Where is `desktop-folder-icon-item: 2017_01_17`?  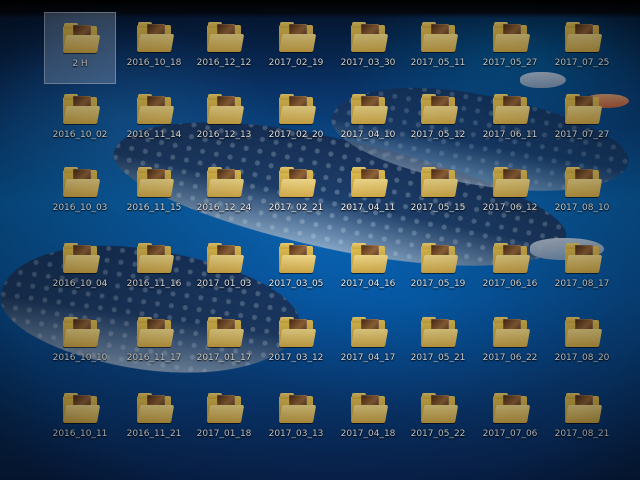 desktop-folder-icon-item: 2017_01_17 is located at coordinates (224, 343).